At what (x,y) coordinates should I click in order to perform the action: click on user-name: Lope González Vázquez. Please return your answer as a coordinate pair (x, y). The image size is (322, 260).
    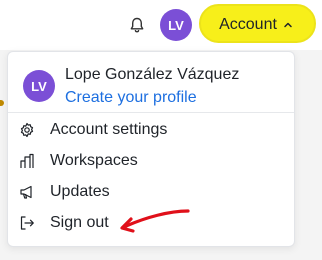
    Looking at the image, I should click on (152, 74).